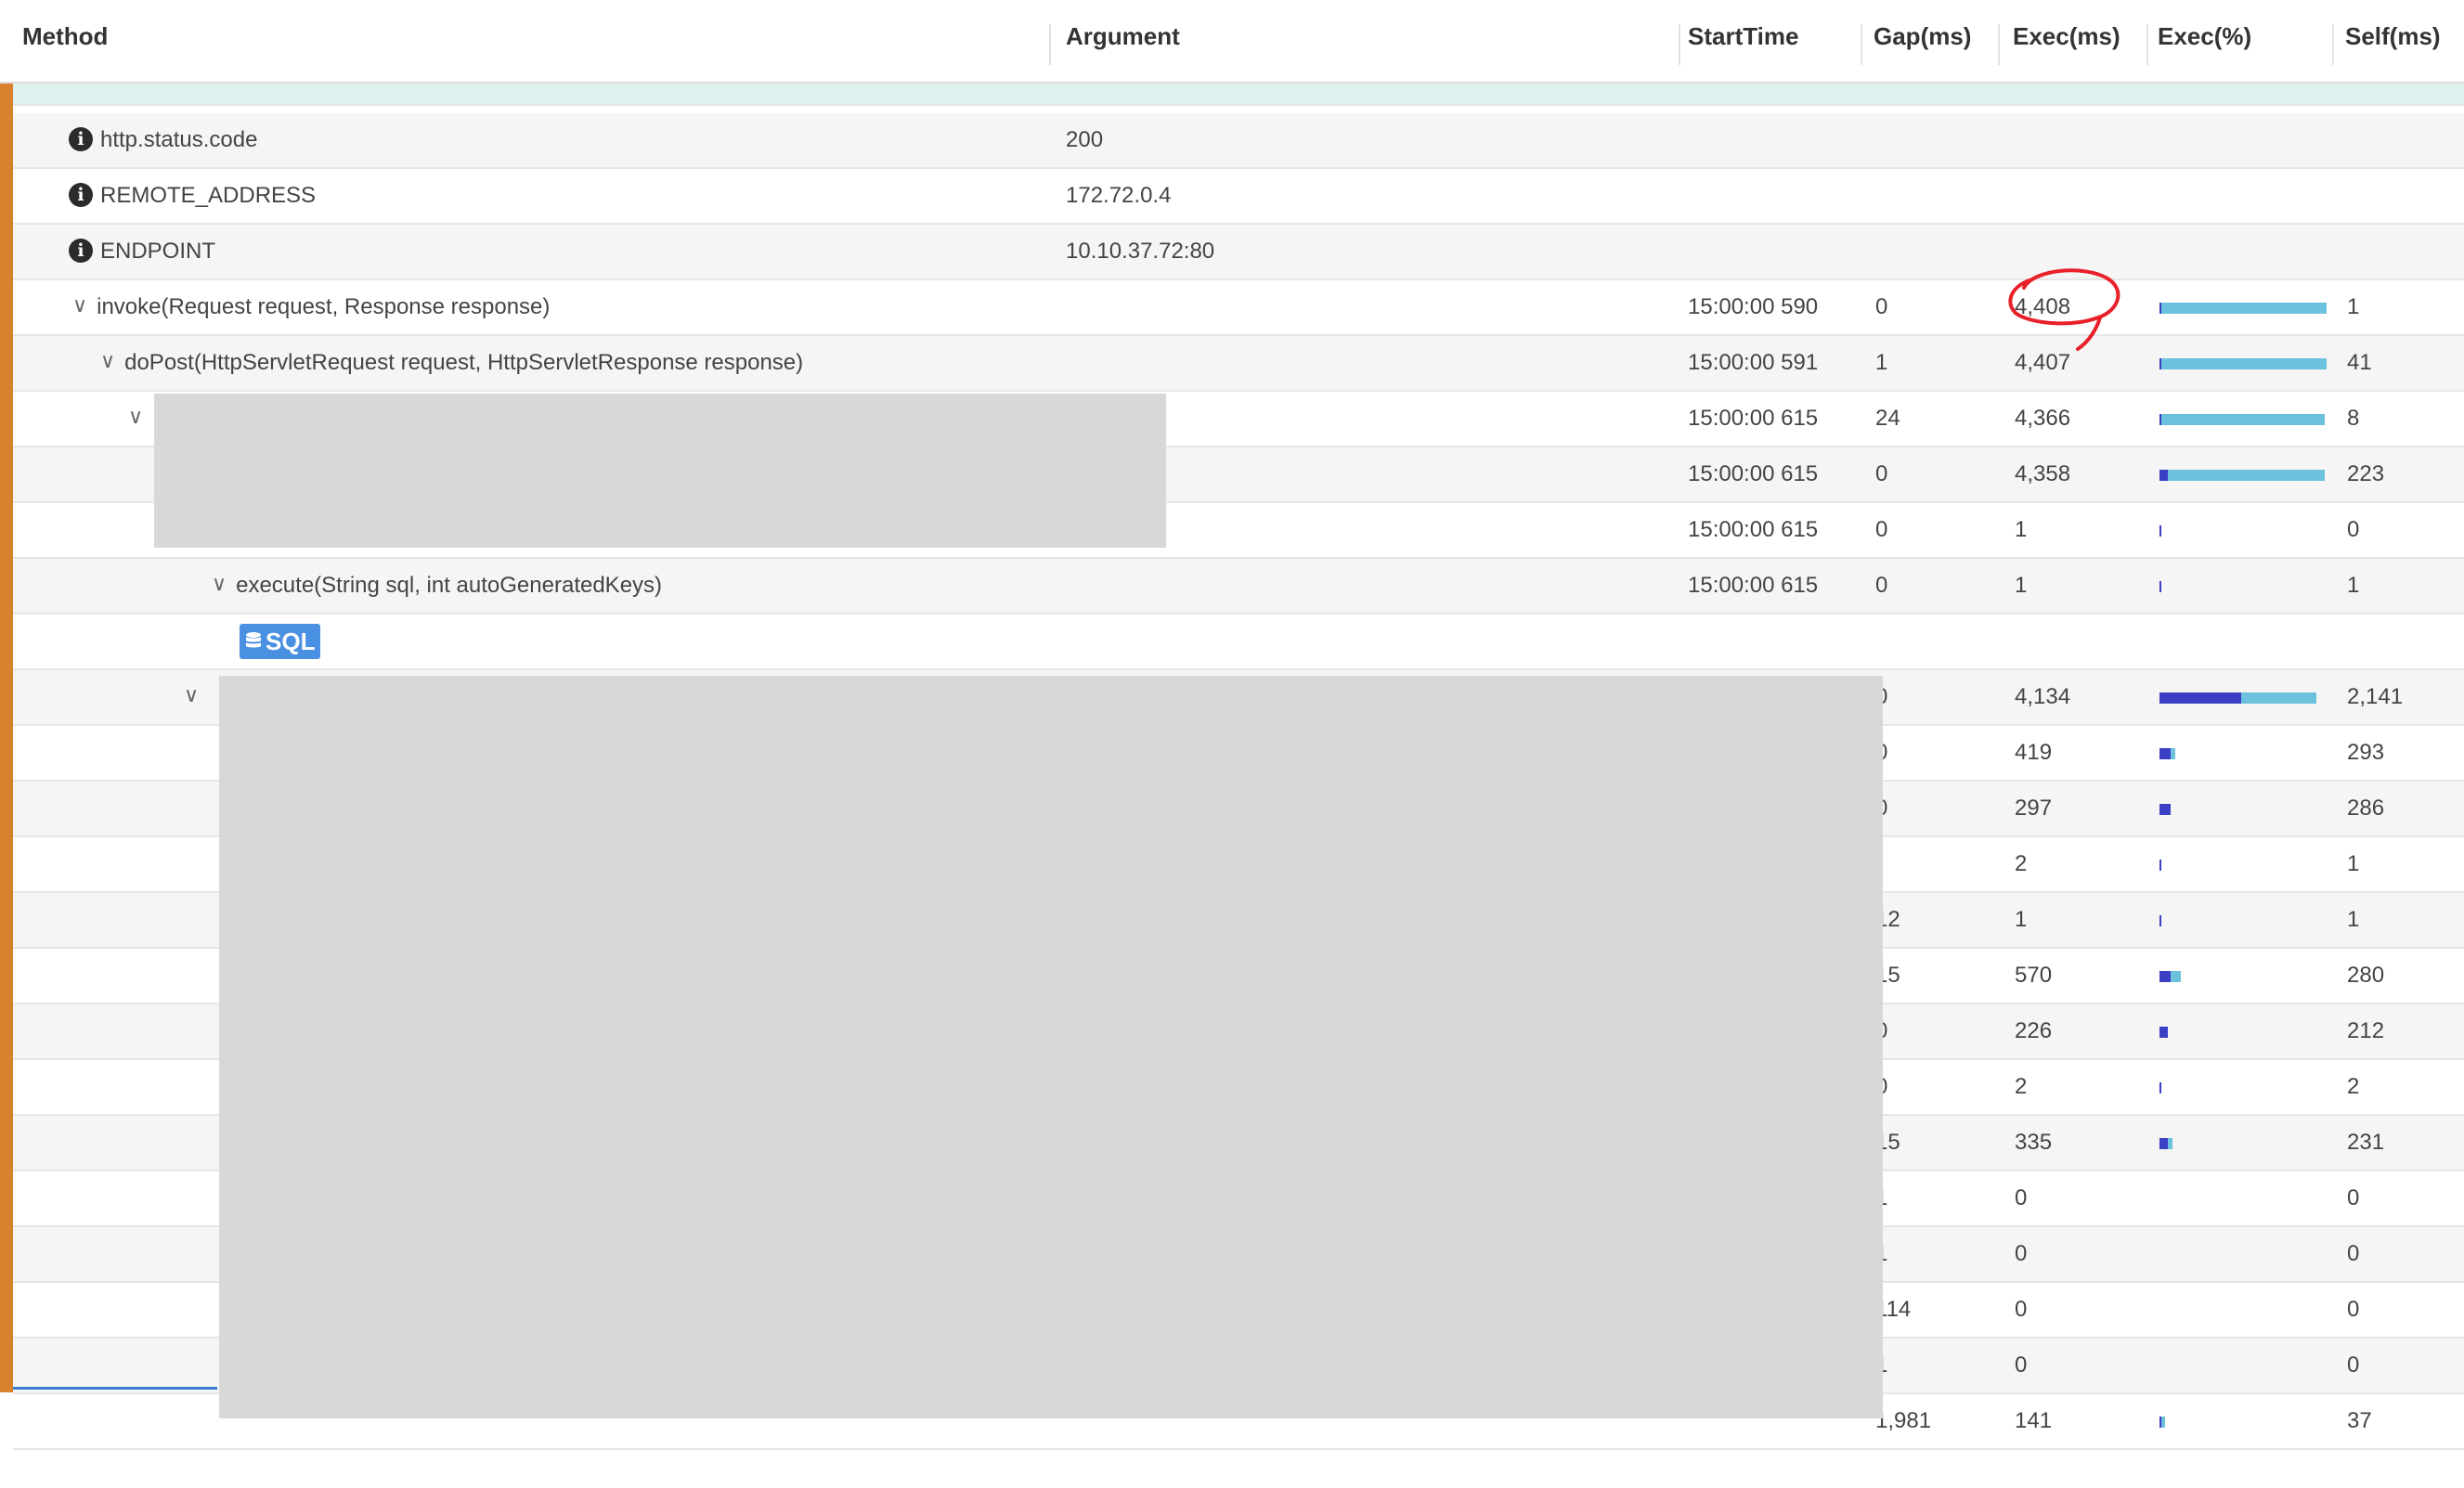 This screenshot has width=2464, height=1488. Describe the element at coordinates (253, 640) in the screenshot. I see `database-icon` at that location.